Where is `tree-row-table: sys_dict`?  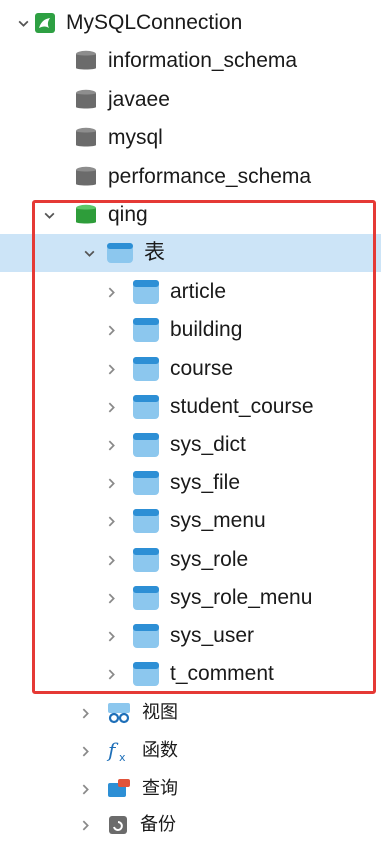
tree-row-table: sys_dict is located at coordinates (190, 445).